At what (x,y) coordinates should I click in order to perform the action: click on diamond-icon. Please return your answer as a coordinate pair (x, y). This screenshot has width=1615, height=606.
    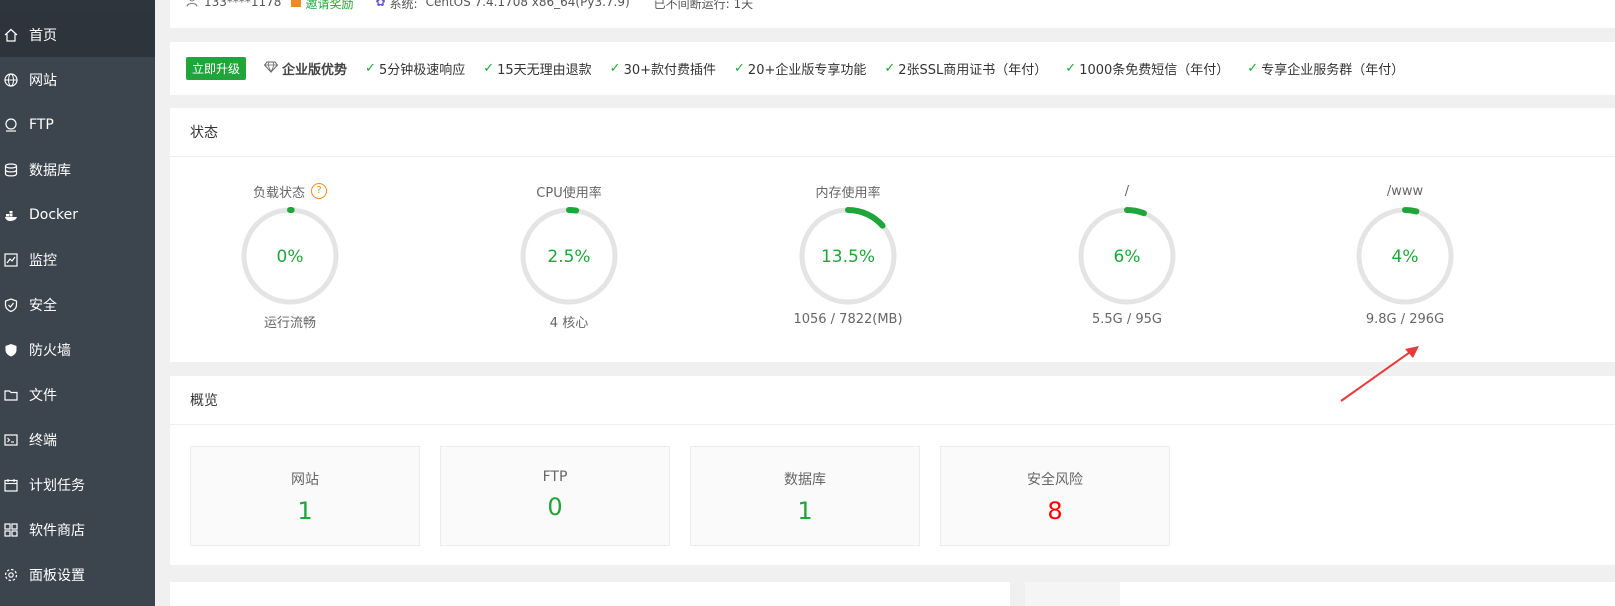
    Looking at the image, I should click on (271, 69).